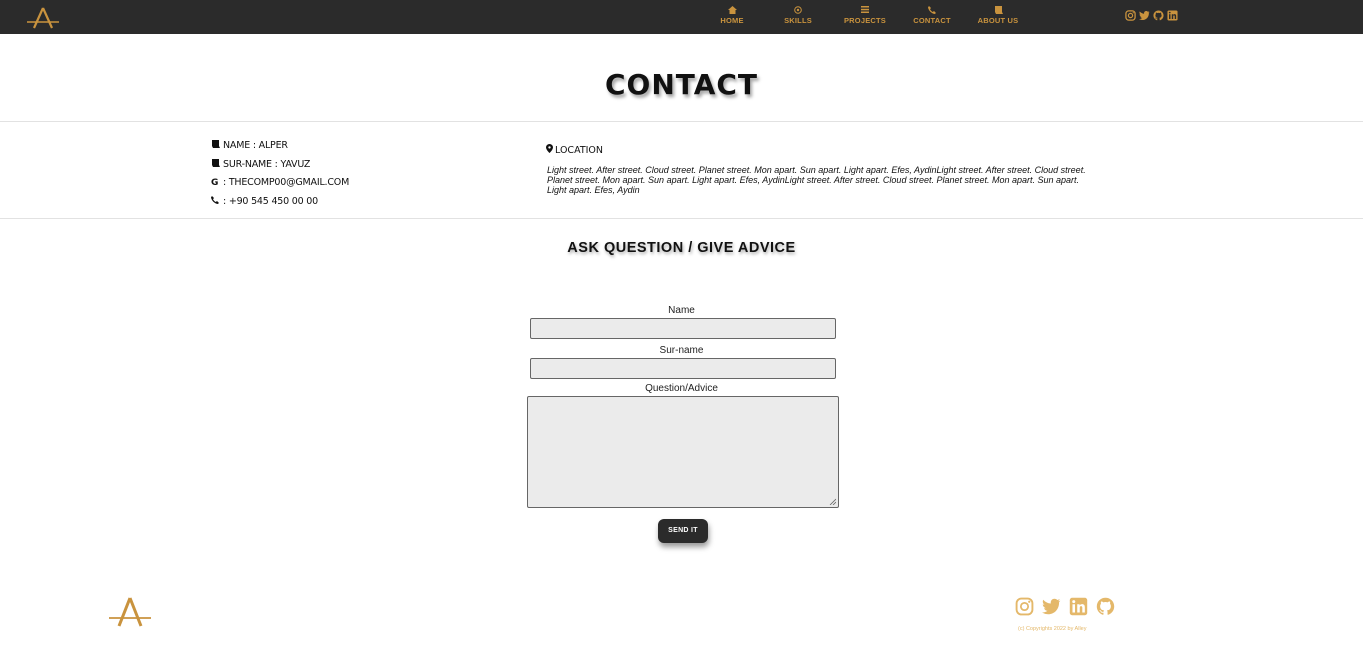 The image size is (1363, 659). I want to click on nav-skills-label: SKILLS, so click(798, 20).